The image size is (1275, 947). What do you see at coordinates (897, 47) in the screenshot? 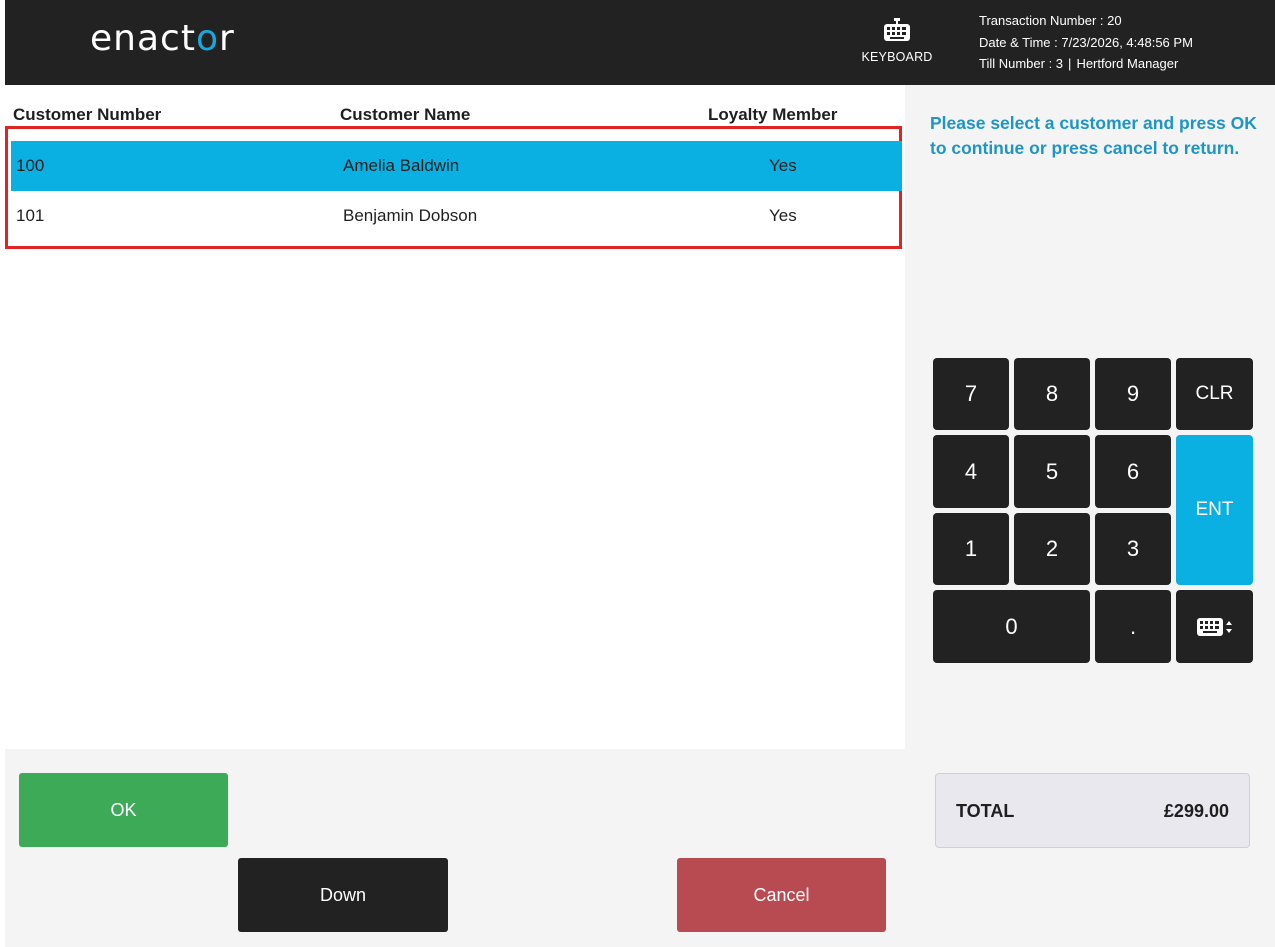
I see `keyboard-button: KEYBOARD` at bounding box center [897, 47].